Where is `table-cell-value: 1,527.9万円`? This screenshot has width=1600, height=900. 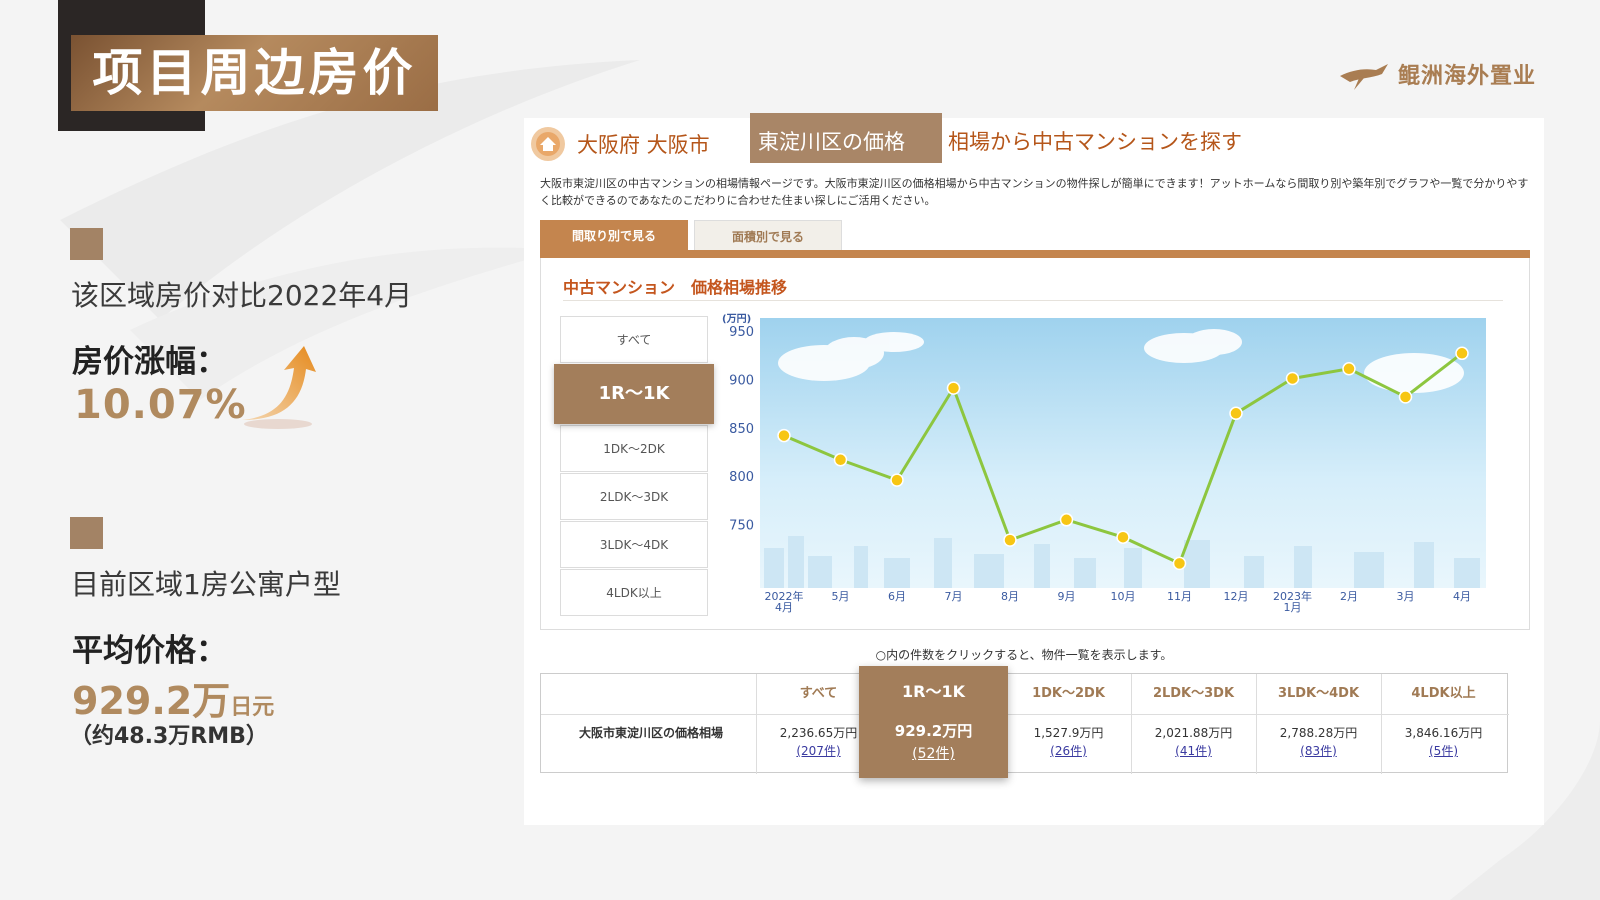
table-cell-value: 1,527.9万円 is located at coordinates (1068, 733).